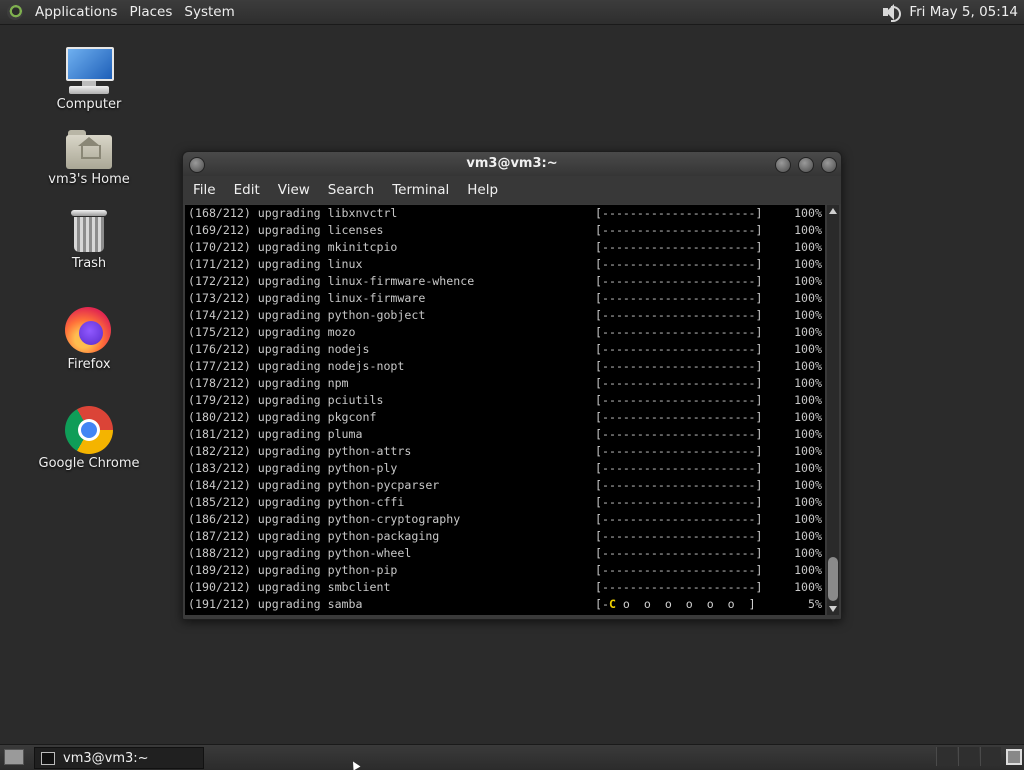 This screenshot has height=770, width=1024. What do you see at coordinates (247, 190) in the screenshot?
I see `menu-edit: Edit` at bounding box center [247, 190].